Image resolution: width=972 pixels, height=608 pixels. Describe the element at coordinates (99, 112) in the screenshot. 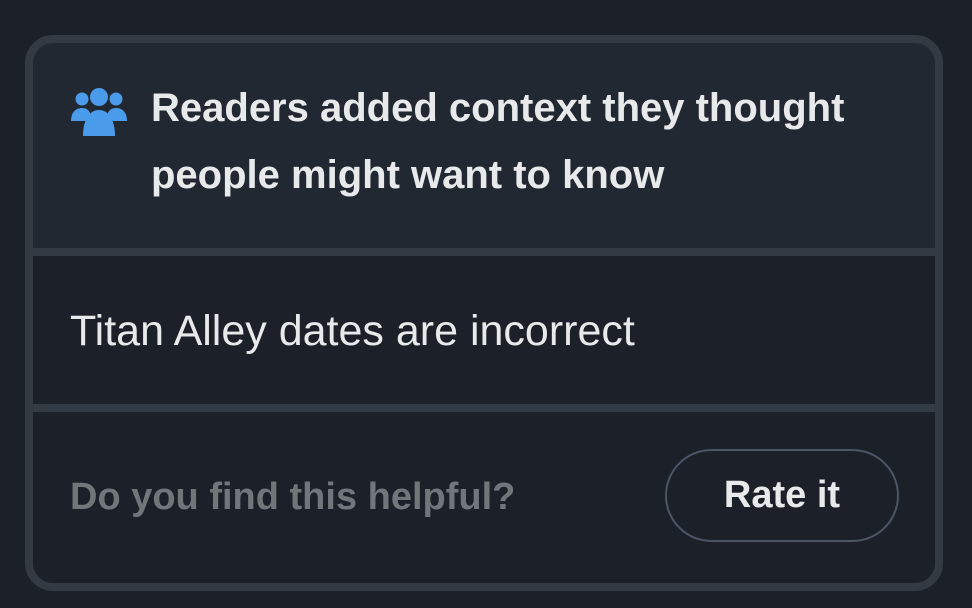

I see `people-group-icon` at that location.